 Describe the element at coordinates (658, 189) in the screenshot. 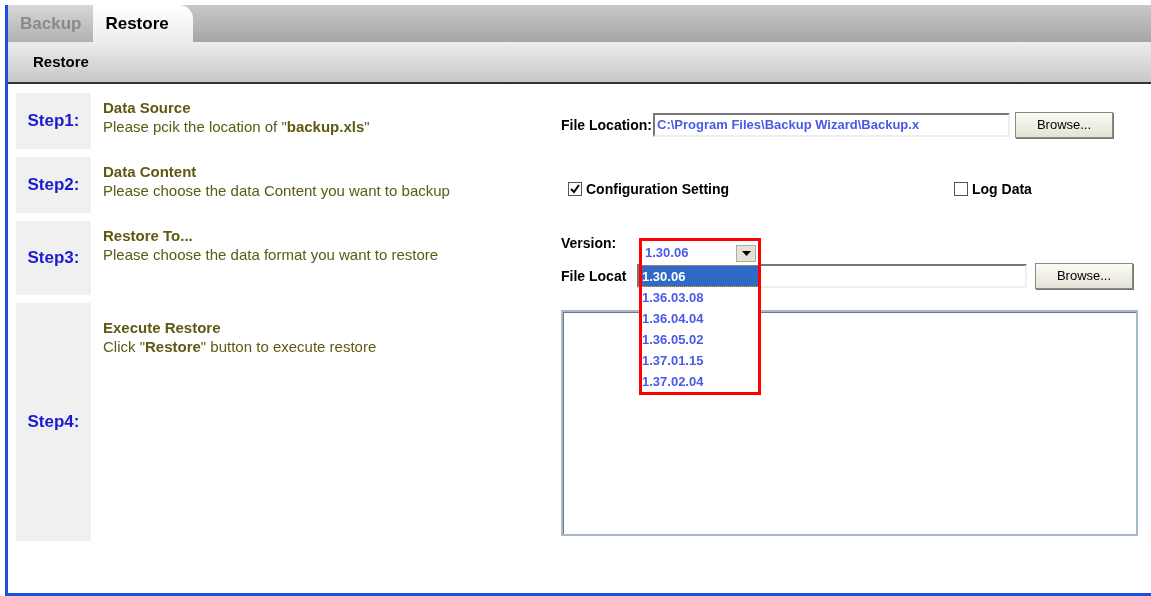

I see `checkbox-label: Configuration Setting` at that location.